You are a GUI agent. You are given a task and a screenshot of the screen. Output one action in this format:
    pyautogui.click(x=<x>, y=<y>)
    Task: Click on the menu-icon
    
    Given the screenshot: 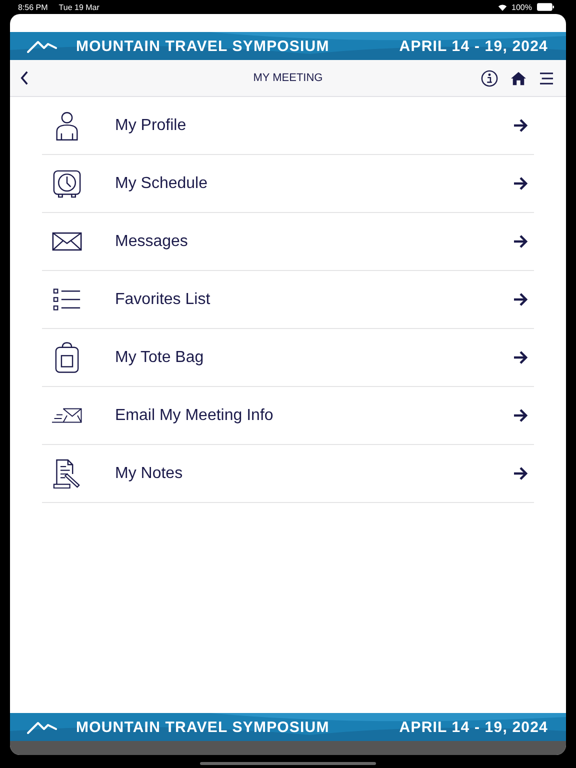 What is the action you would take?
    pyautogui.click(x=546, y=78)
    